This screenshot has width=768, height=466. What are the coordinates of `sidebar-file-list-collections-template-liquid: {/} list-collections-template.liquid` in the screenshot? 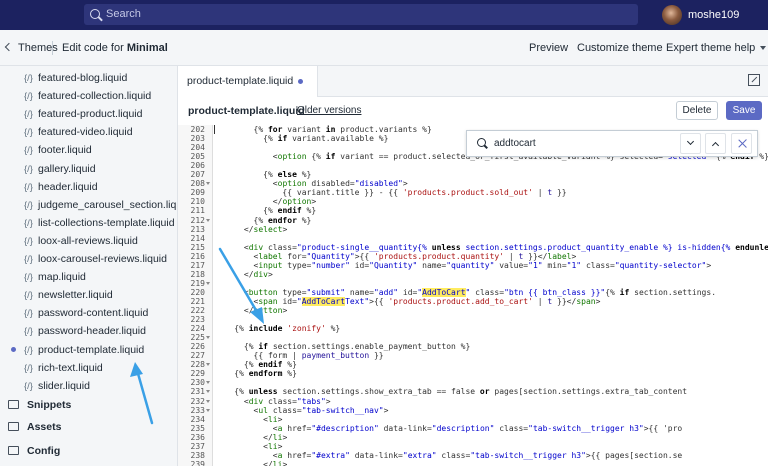 It's located at (99, 223).